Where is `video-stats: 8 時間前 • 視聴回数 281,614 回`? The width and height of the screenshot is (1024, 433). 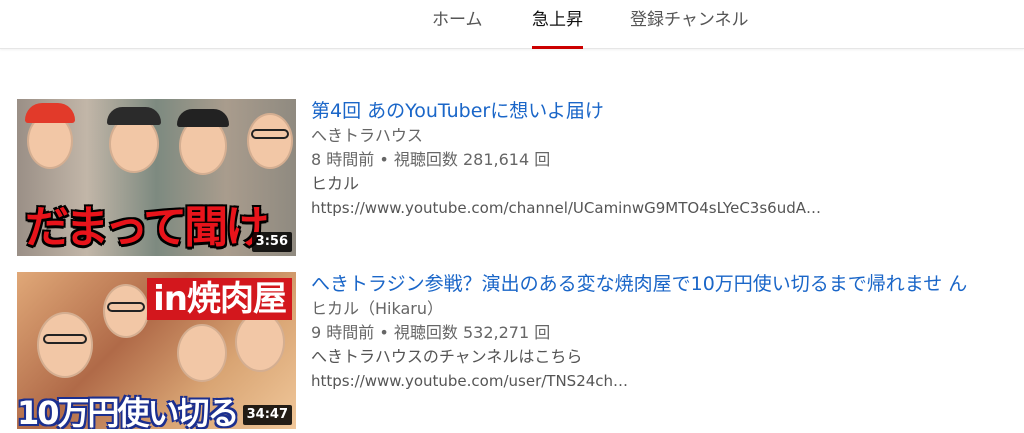 video-stats: 8 時間前 • 視聴回数 281,614 回 is located at coordinates (431, 159).